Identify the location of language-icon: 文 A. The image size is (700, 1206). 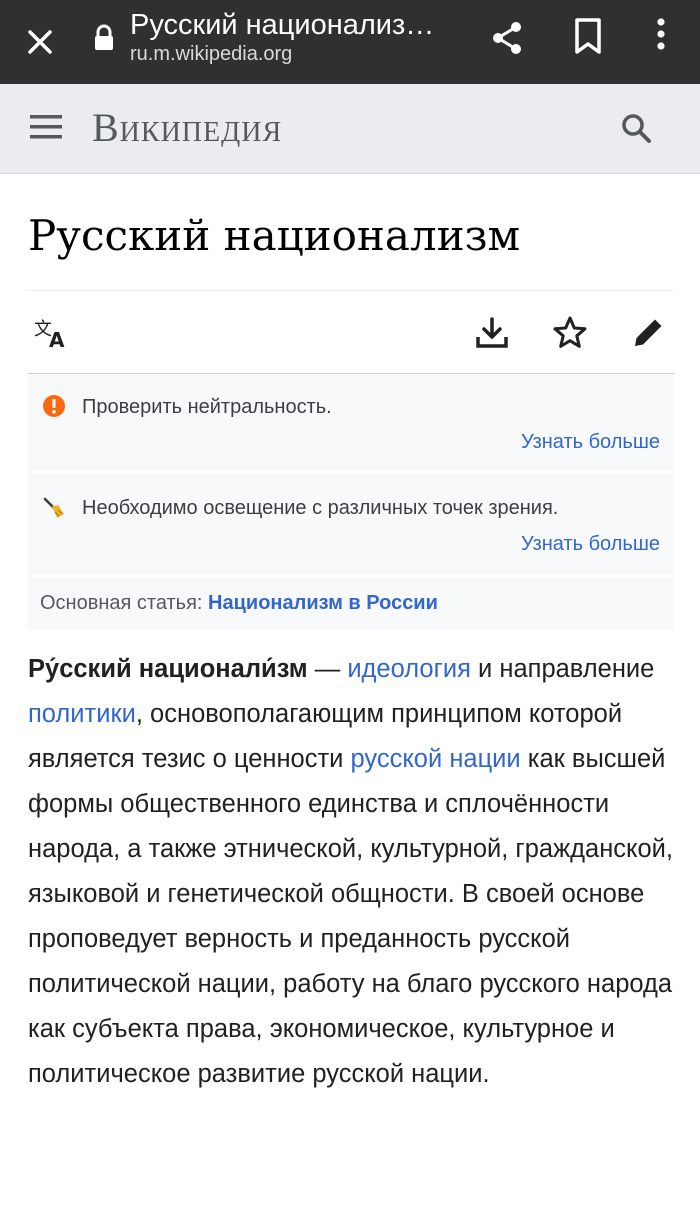
(52, 333).